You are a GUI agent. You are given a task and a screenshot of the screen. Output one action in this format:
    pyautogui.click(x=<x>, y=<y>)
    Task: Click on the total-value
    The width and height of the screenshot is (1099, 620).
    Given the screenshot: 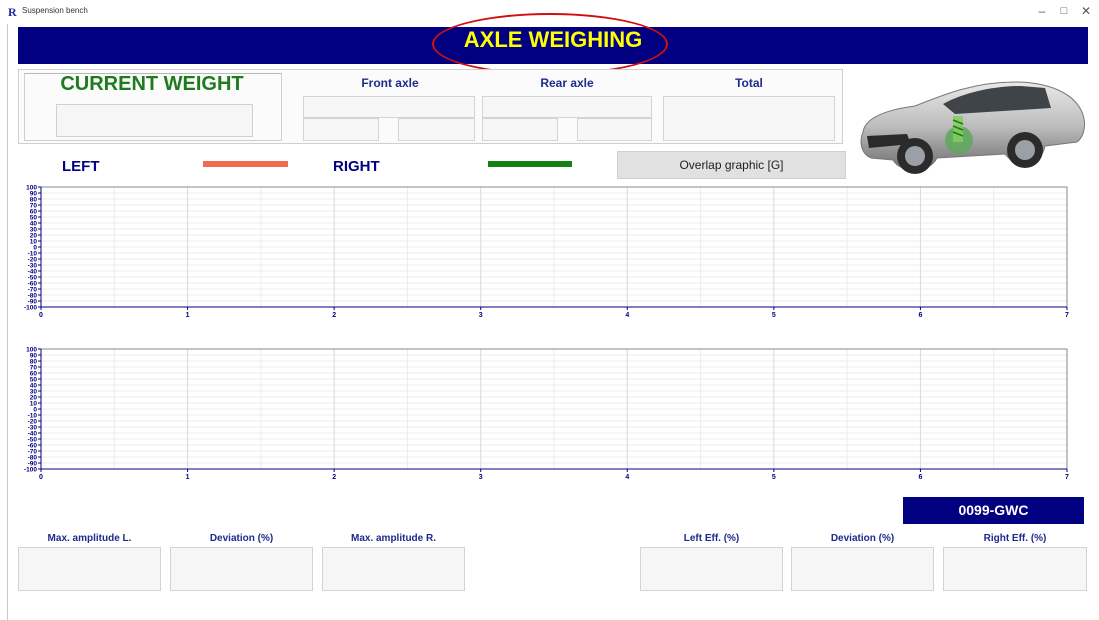 What is the action you would take?
    pyautogui.click(x=749, y=118)
    